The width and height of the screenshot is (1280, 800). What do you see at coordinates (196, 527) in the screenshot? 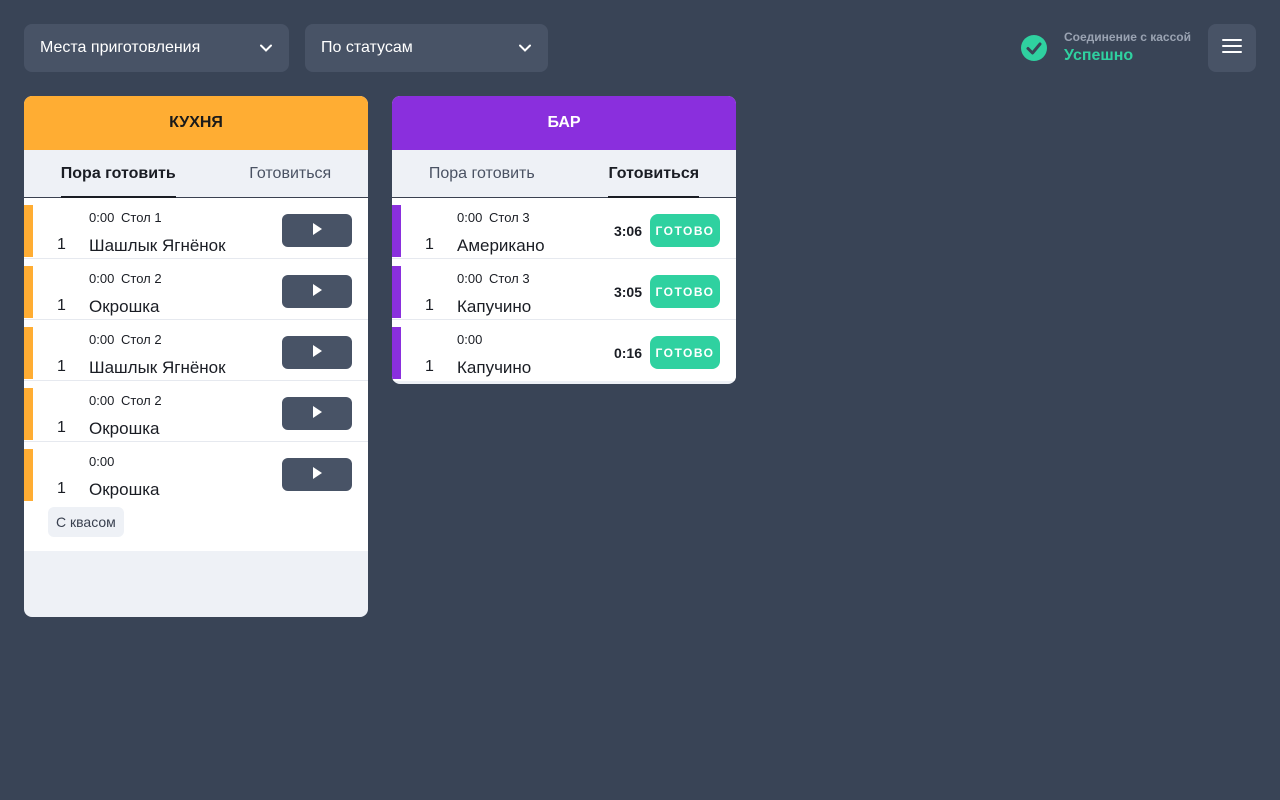
I see `order-note-wrap: С квасом` at bounding box center [196, 527].